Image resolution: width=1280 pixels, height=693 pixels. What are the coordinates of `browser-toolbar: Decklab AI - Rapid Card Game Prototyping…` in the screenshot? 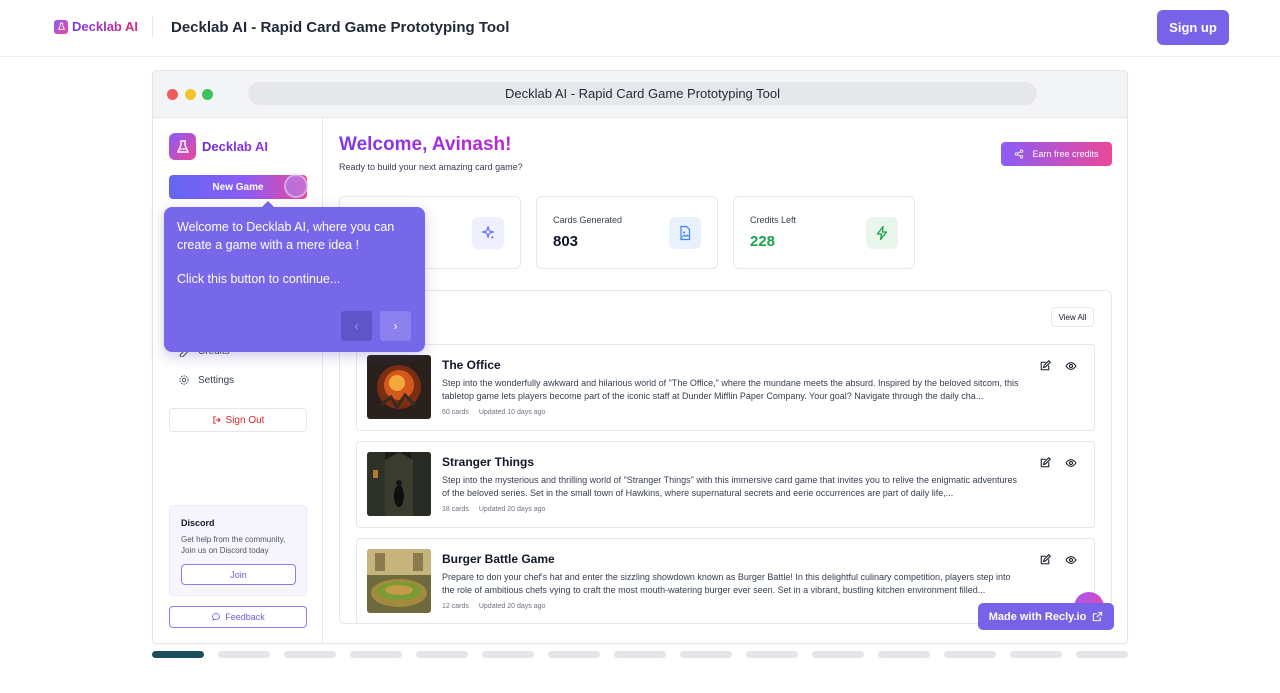 It's located at (640, 94).